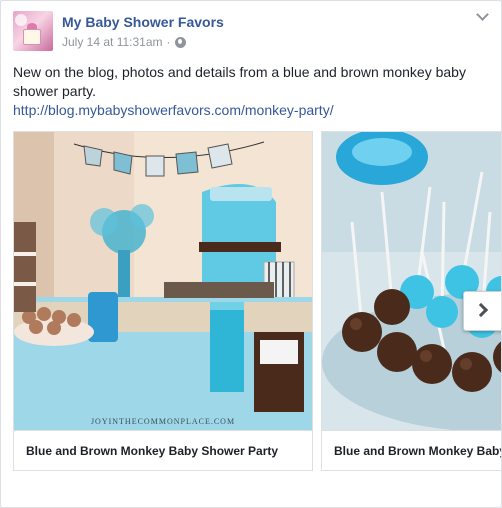  Describe the element at coordinates (180, 42) in the screenshot. I see `globe-icon` at that location.